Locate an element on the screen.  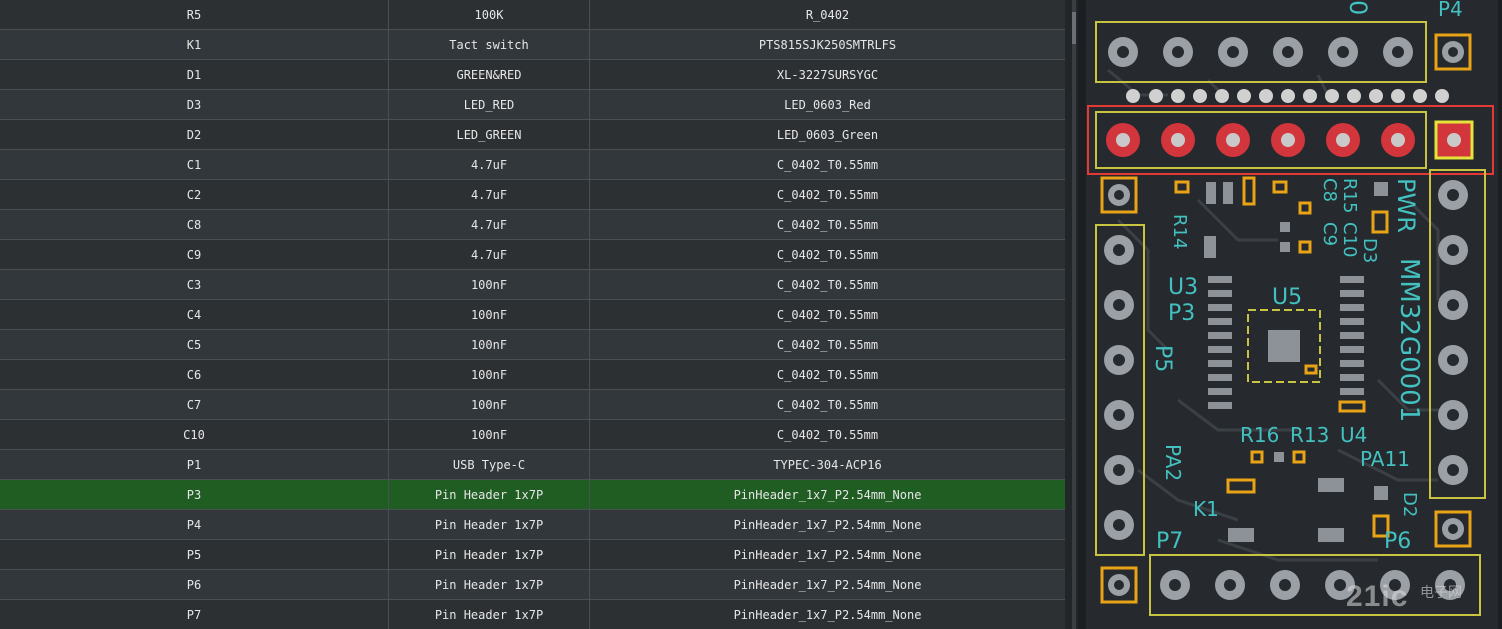
label-c10: C10 is located at coordinates (1349, 239).